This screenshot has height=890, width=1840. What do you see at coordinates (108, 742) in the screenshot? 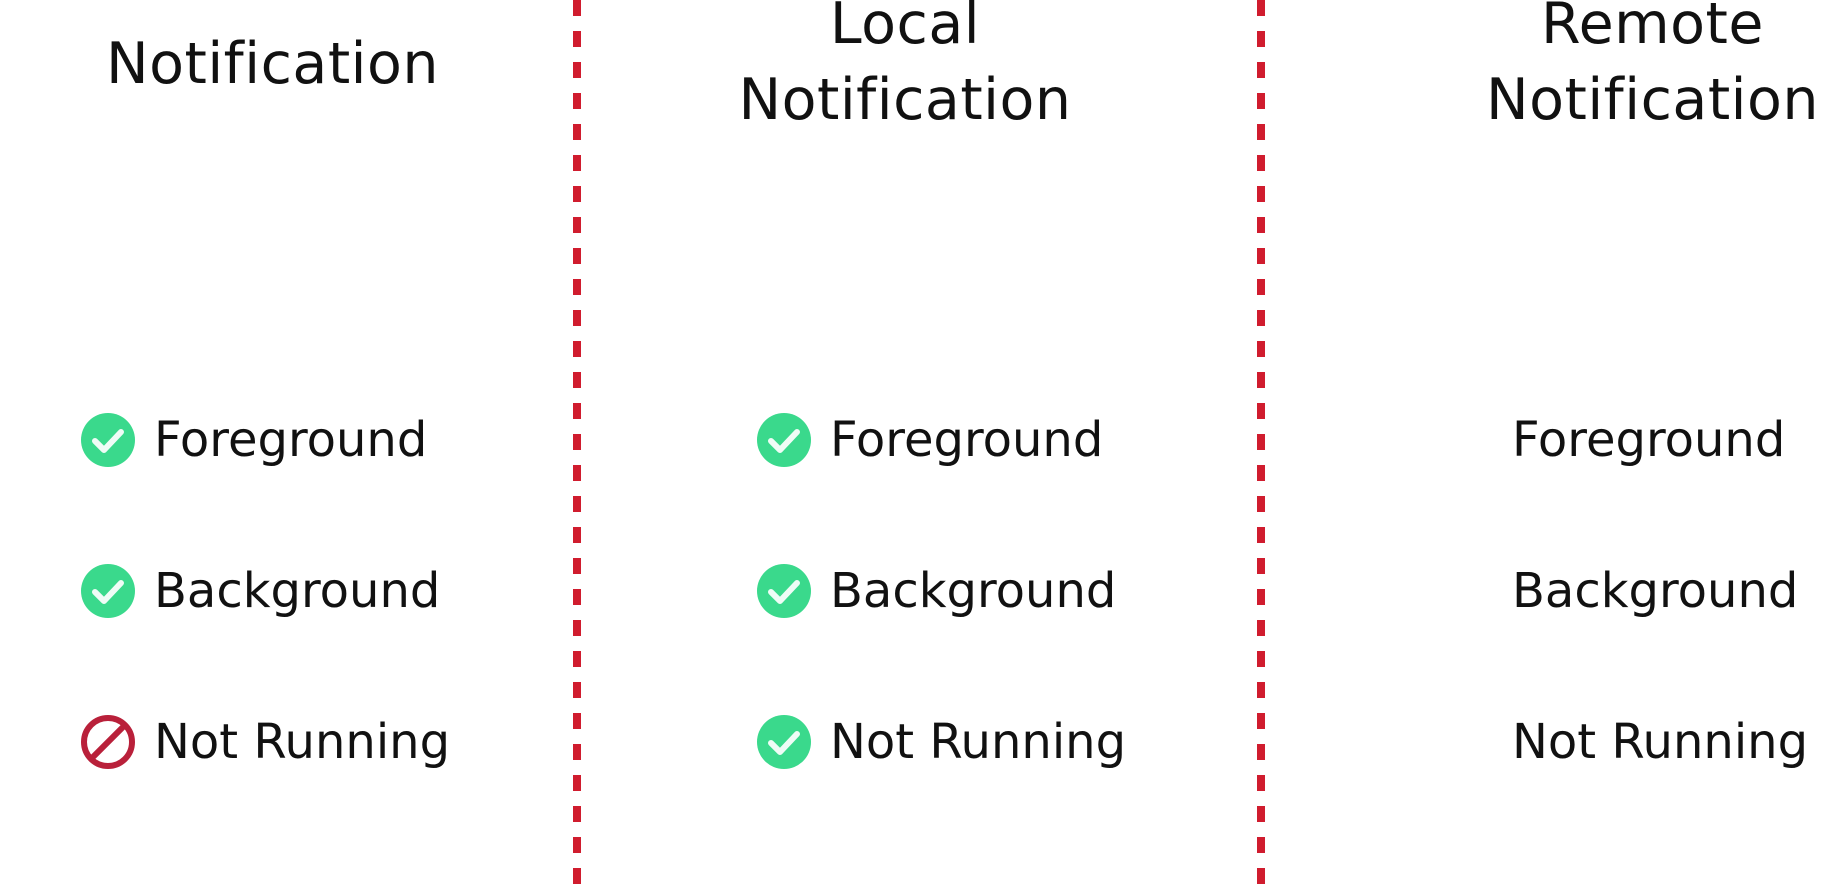
I see `prohibited-icon` at bounding box center [108, 742].